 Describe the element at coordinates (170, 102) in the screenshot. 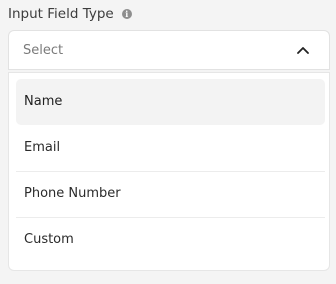

I see `option-name: Name` at that location.